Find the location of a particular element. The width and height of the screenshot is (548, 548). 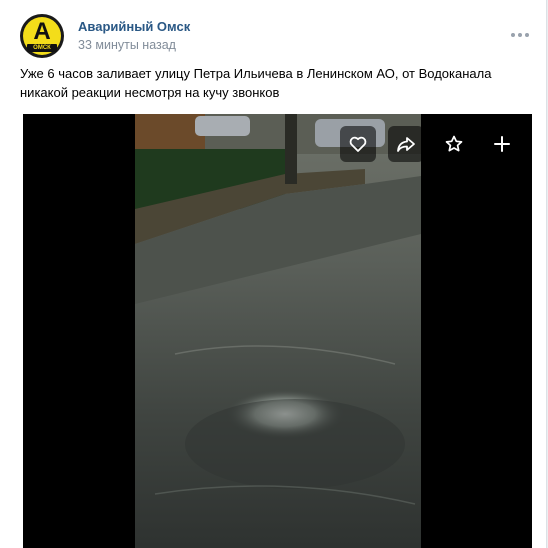

plus-icon is located at coordinates (502, 144).